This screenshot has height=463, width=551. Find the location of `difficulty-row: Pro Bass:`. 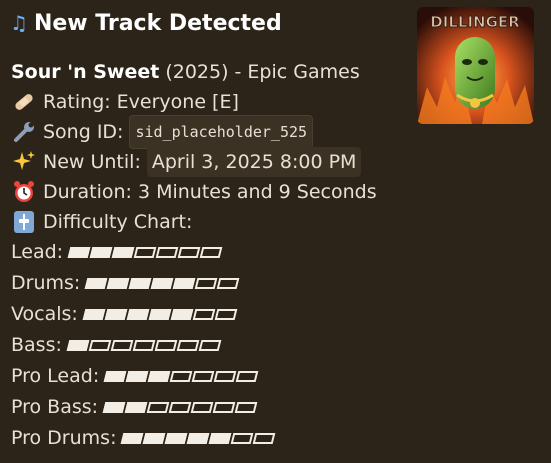

difficulty-row: Pro Bass: is located at coordinates (134, 407).